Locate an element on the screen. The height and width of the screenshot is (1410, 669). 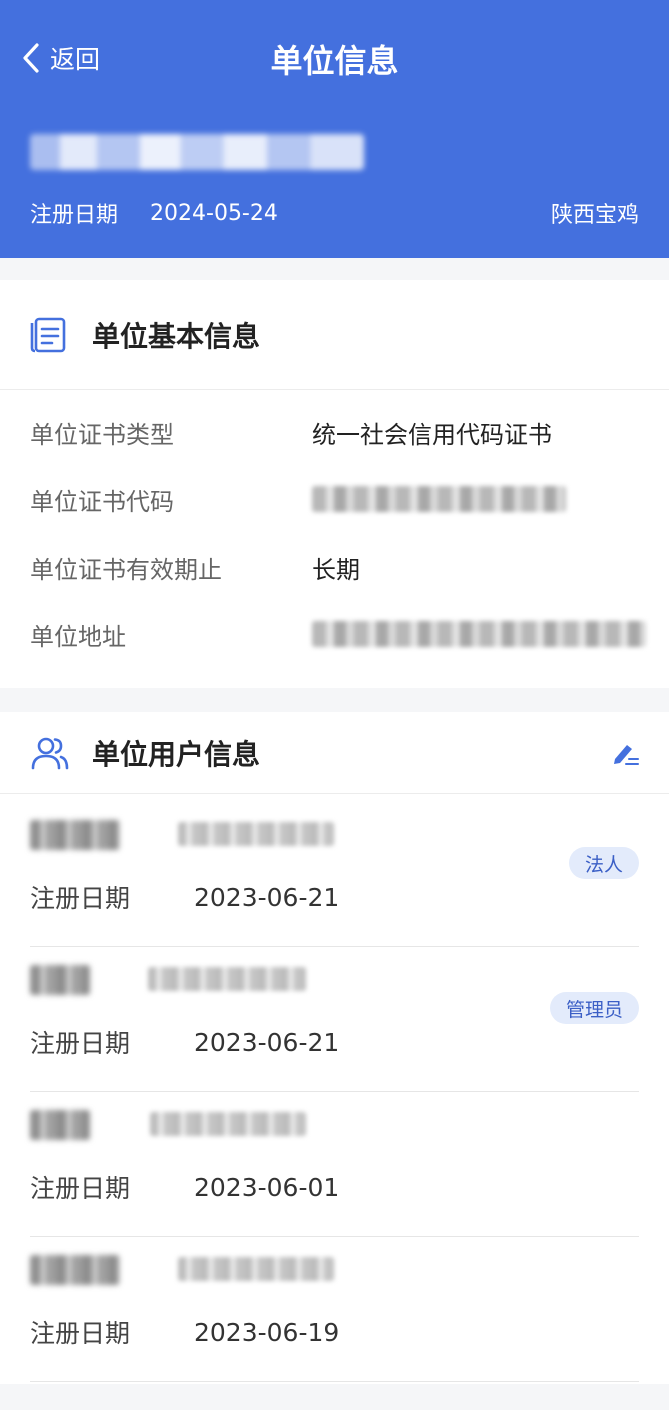
company-name-redacted is located at coordinates (197, 152).